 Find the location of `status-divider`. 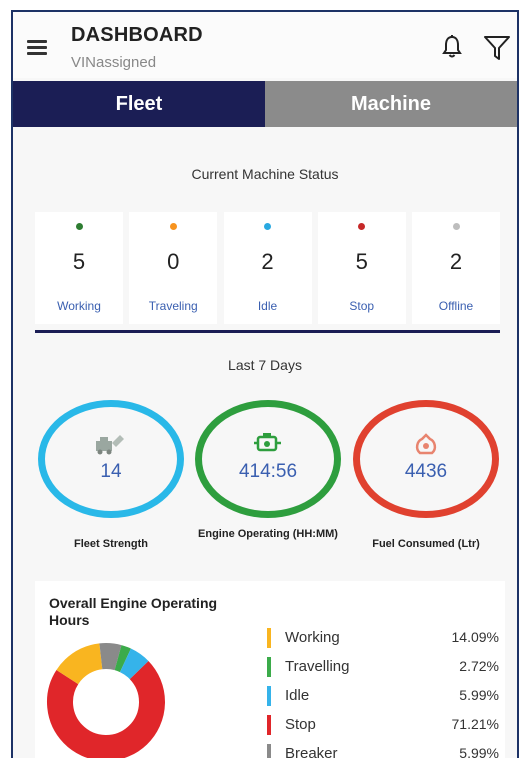

status-divider is located at coordinates (267, 331).